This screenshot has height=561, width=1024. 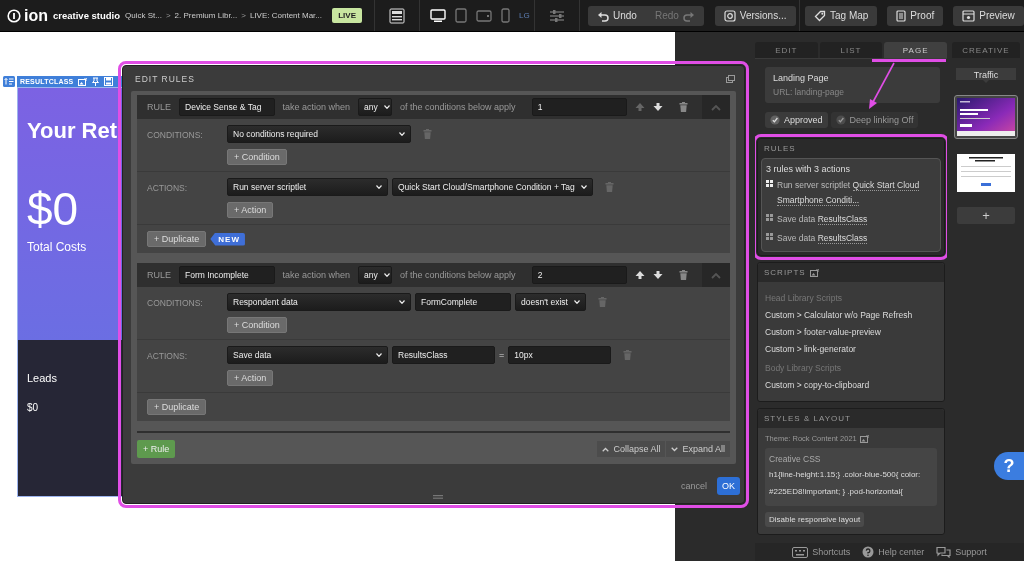 I want to click on document-icon, so click(x=901, y=15).